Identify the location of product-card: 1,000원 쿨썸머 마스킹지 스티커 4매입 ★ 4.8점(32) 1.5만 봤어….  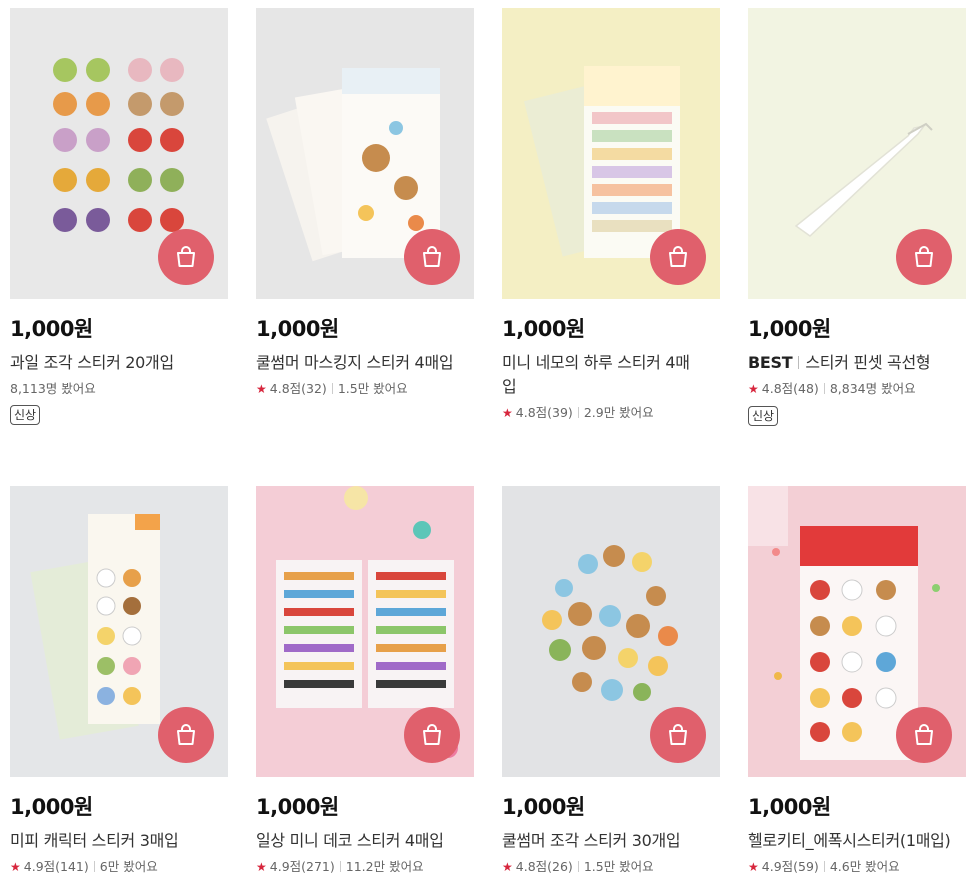
(365, 203).